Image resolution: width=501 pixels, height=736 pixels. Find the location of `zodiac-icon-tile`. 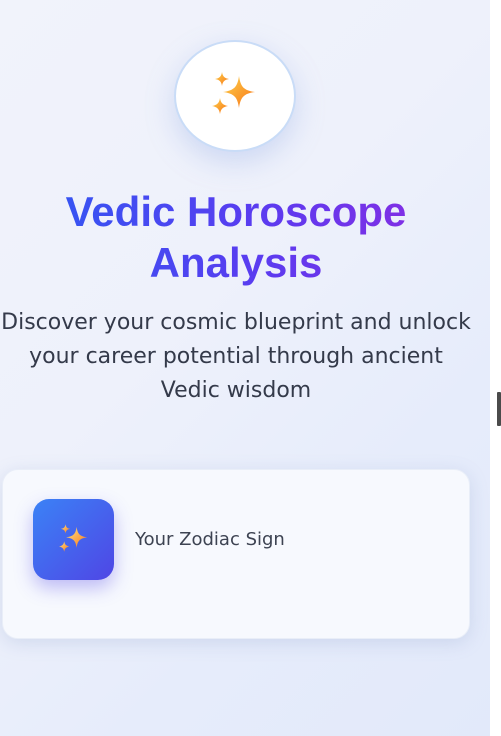

zodiac-icon-tile is located at coordinates (73, 539).